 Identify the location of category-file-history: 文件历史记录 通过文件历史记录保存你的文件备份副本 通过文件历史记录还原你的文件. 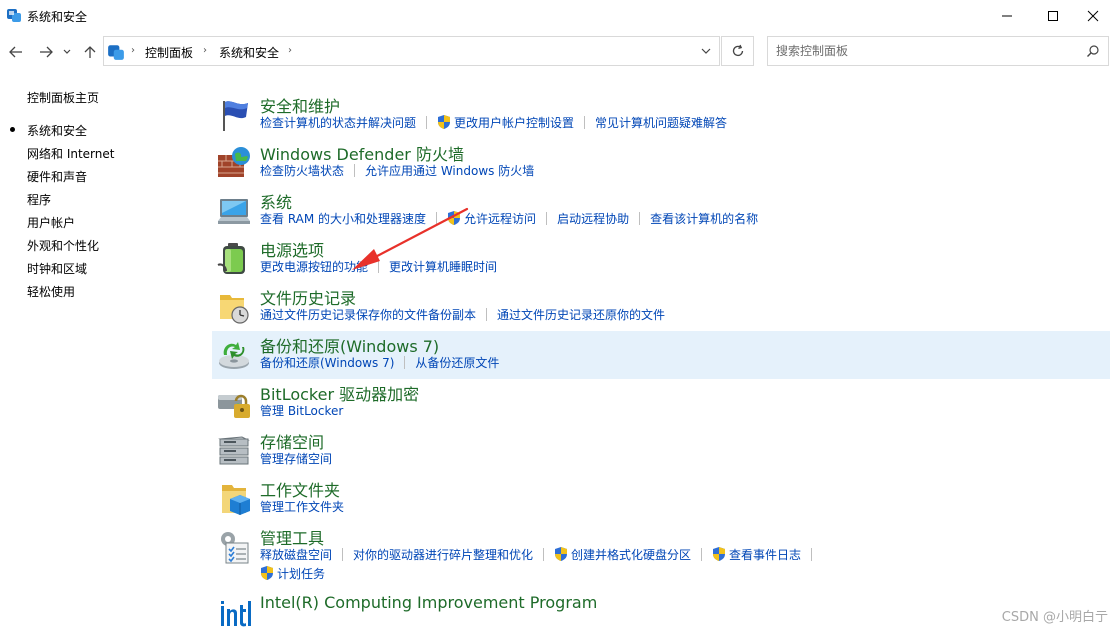
(661, 307).